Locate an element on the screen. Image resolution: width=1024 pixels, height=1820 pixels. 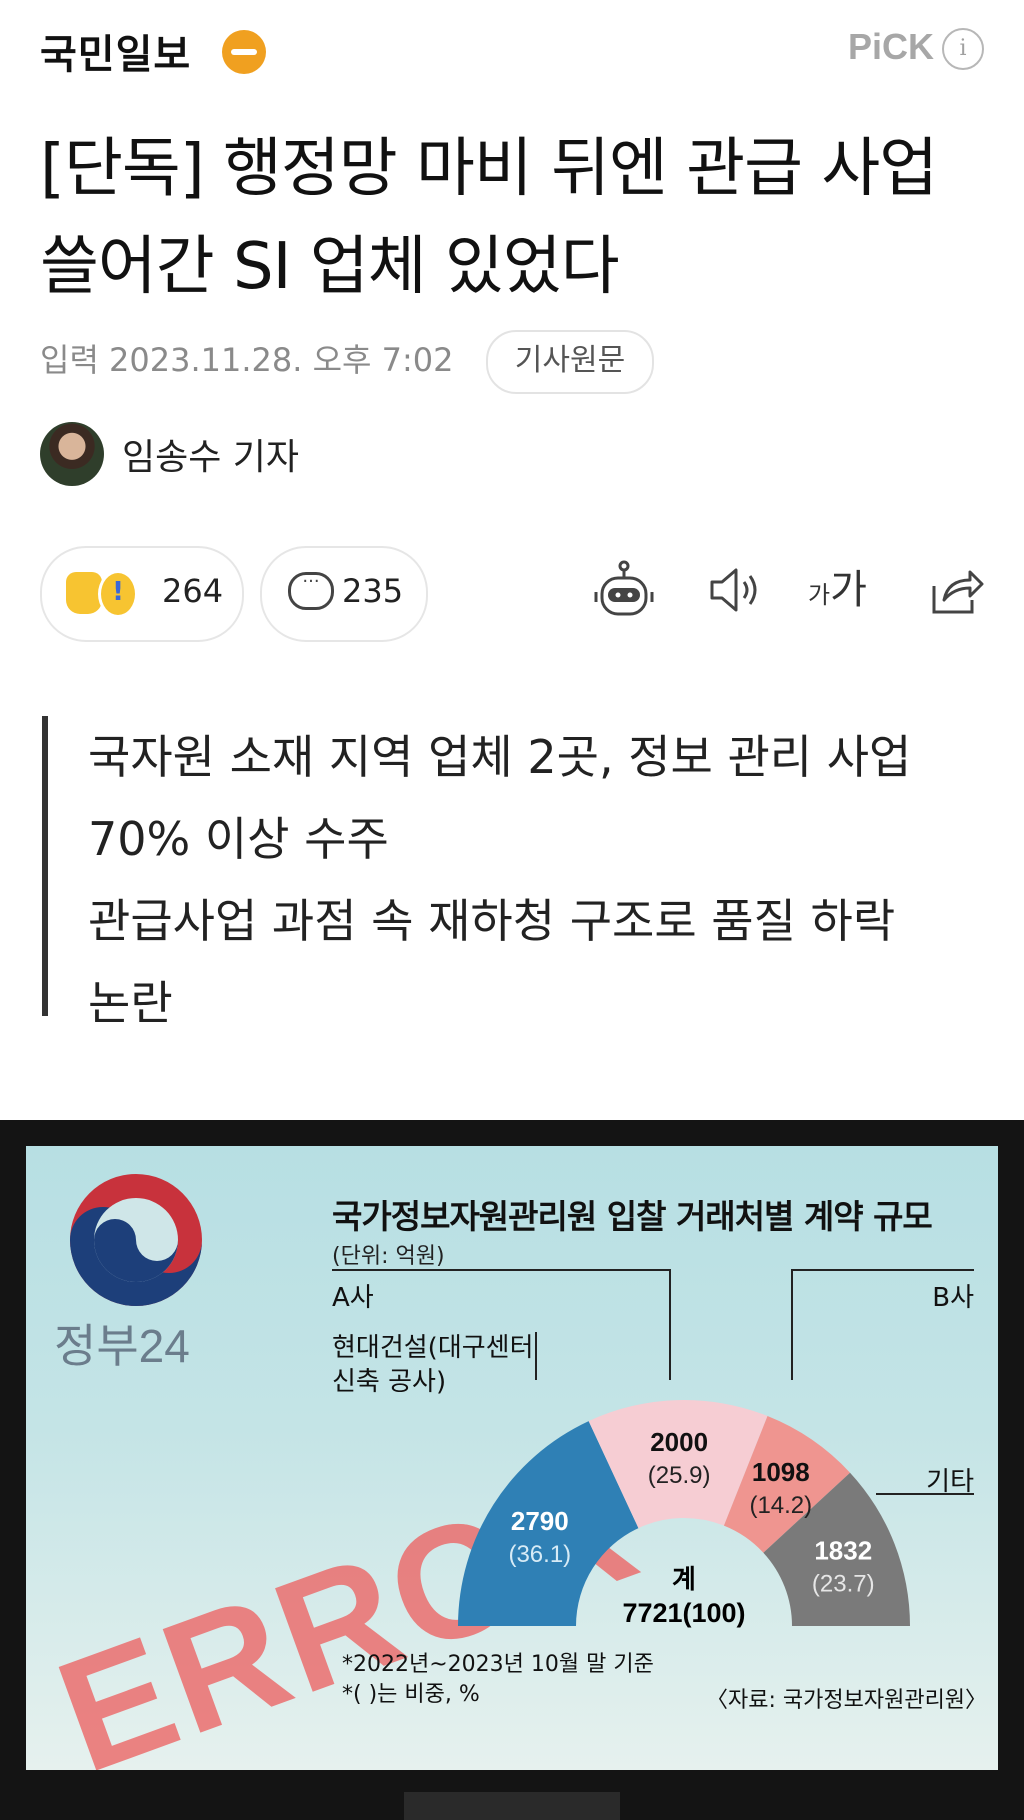
comment-count: 235 is located at coordinates (373, 591).